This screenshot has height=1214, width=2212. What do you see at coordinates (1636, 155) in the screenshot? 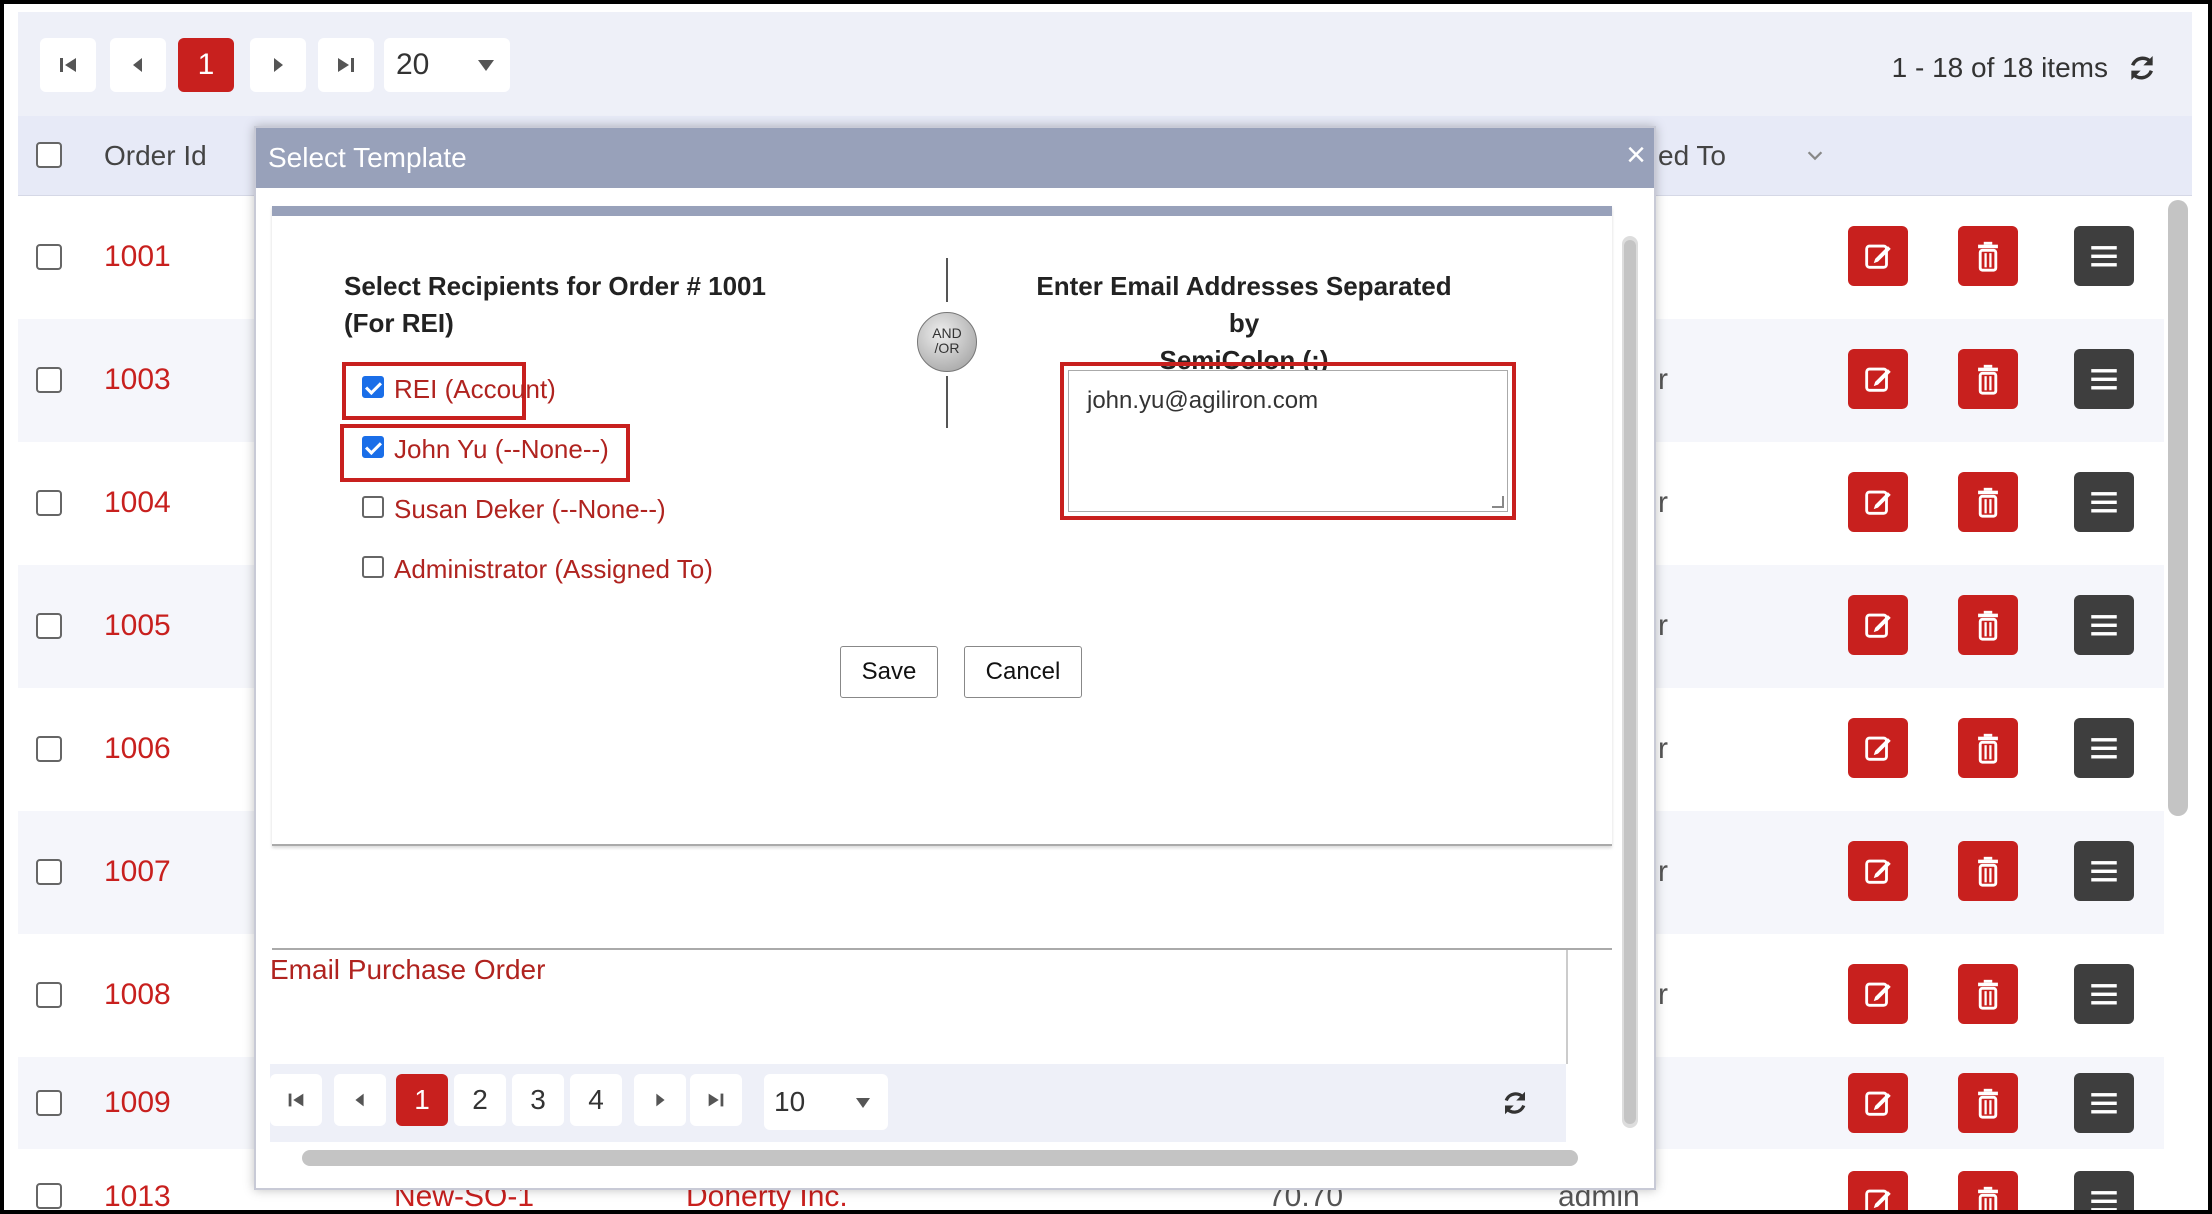
I see `close-icon: ×` at bounding box center [1636, 155].